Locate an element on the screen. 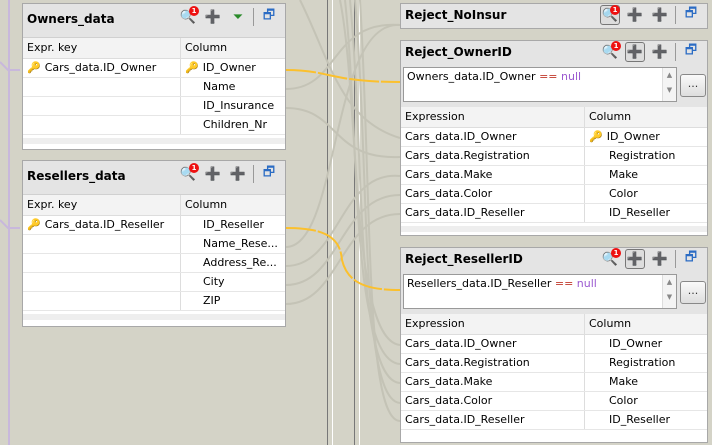 Image resolution: width=712 pixels, height=445 pixels. filter-expression-input: Owners_data.ID_Owner == null ▲ ▼ is located at coordinates (540, 84).